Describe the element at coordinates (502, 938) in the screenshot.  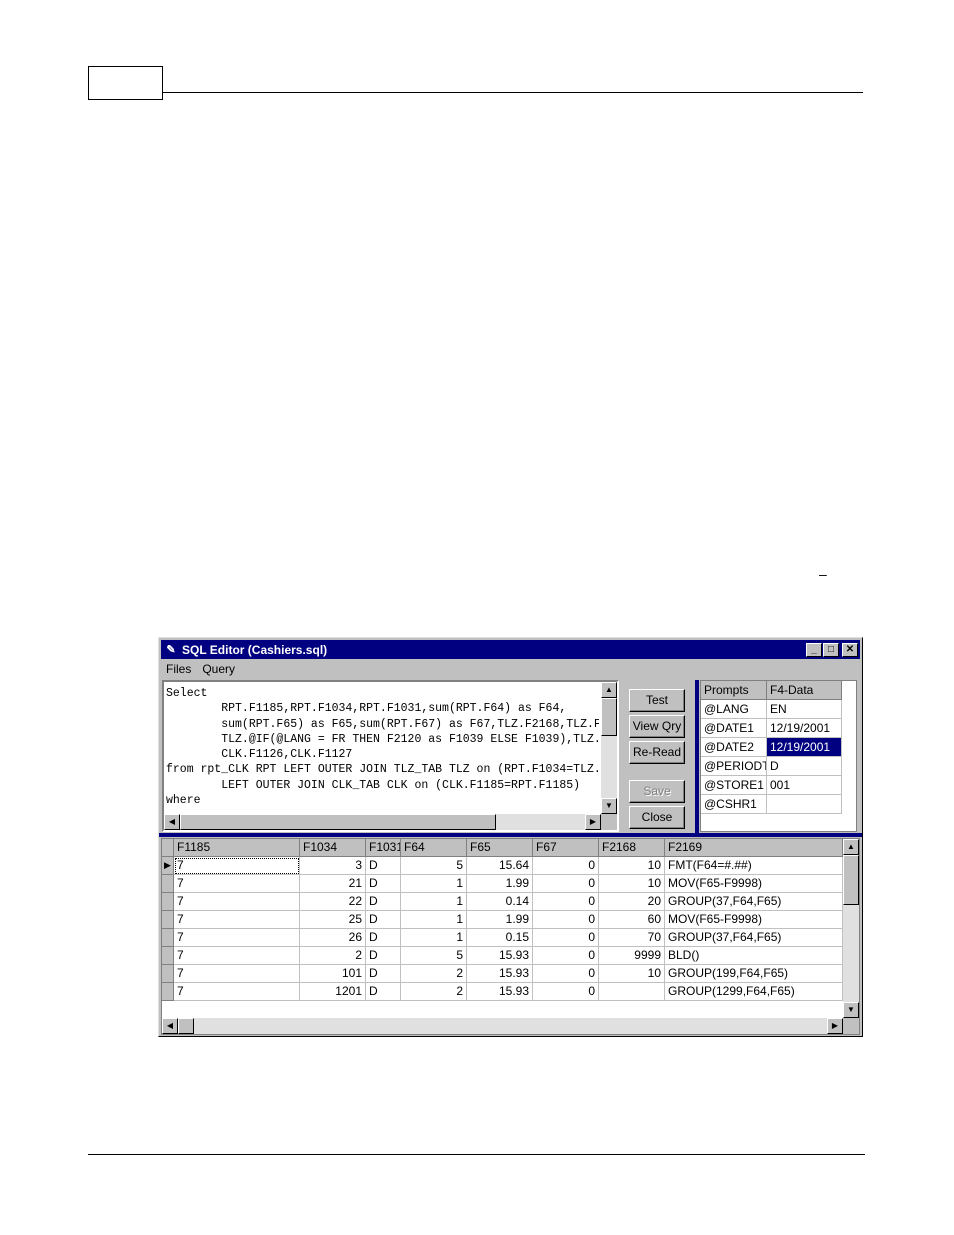
I see `table-row: 7 26 D 1 0.15 0 70 GROUP(37,F64,F65)` at that location.